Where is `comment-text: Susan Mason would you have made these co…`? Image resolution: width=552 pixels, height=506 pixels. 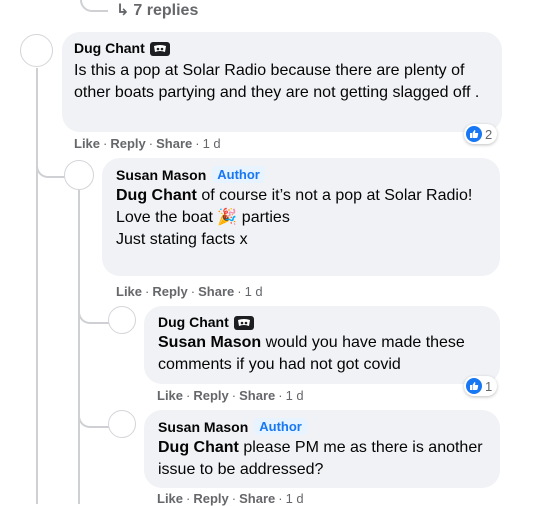 comment-text: Susan Mason would you have made these co… is located at coordinates (311, 353).